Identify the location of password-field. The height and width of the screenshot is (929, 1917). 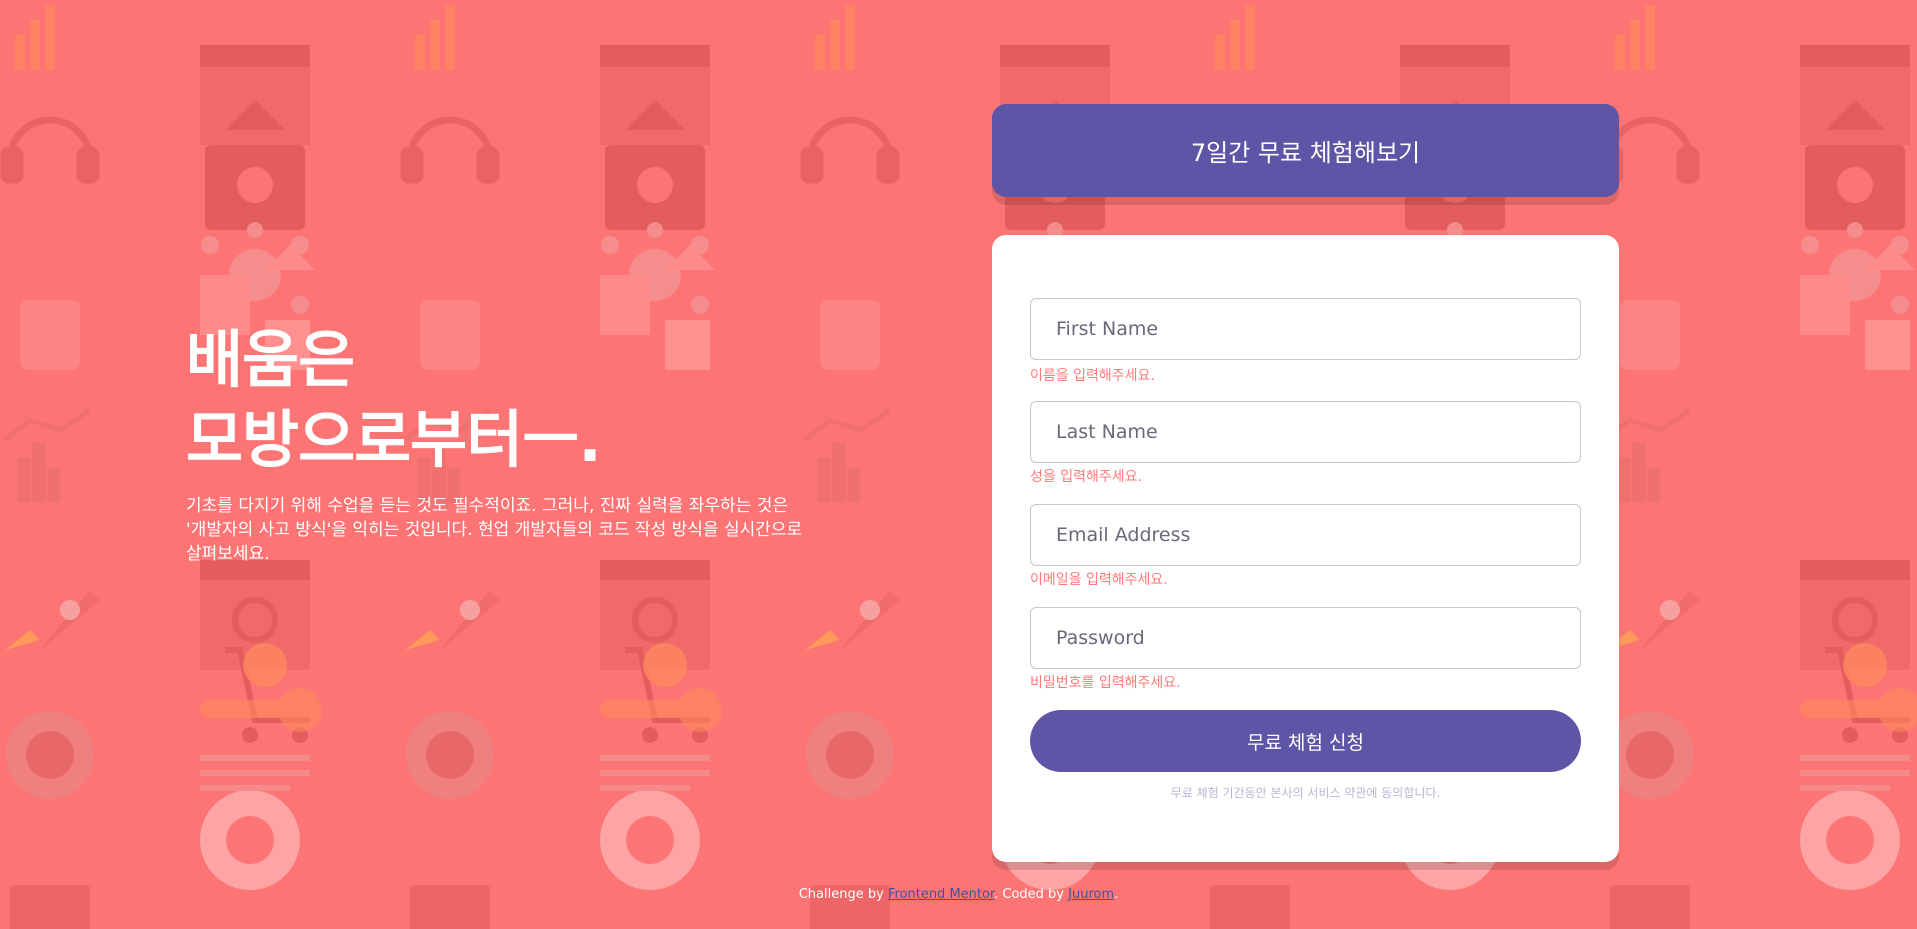
(1305, 638).